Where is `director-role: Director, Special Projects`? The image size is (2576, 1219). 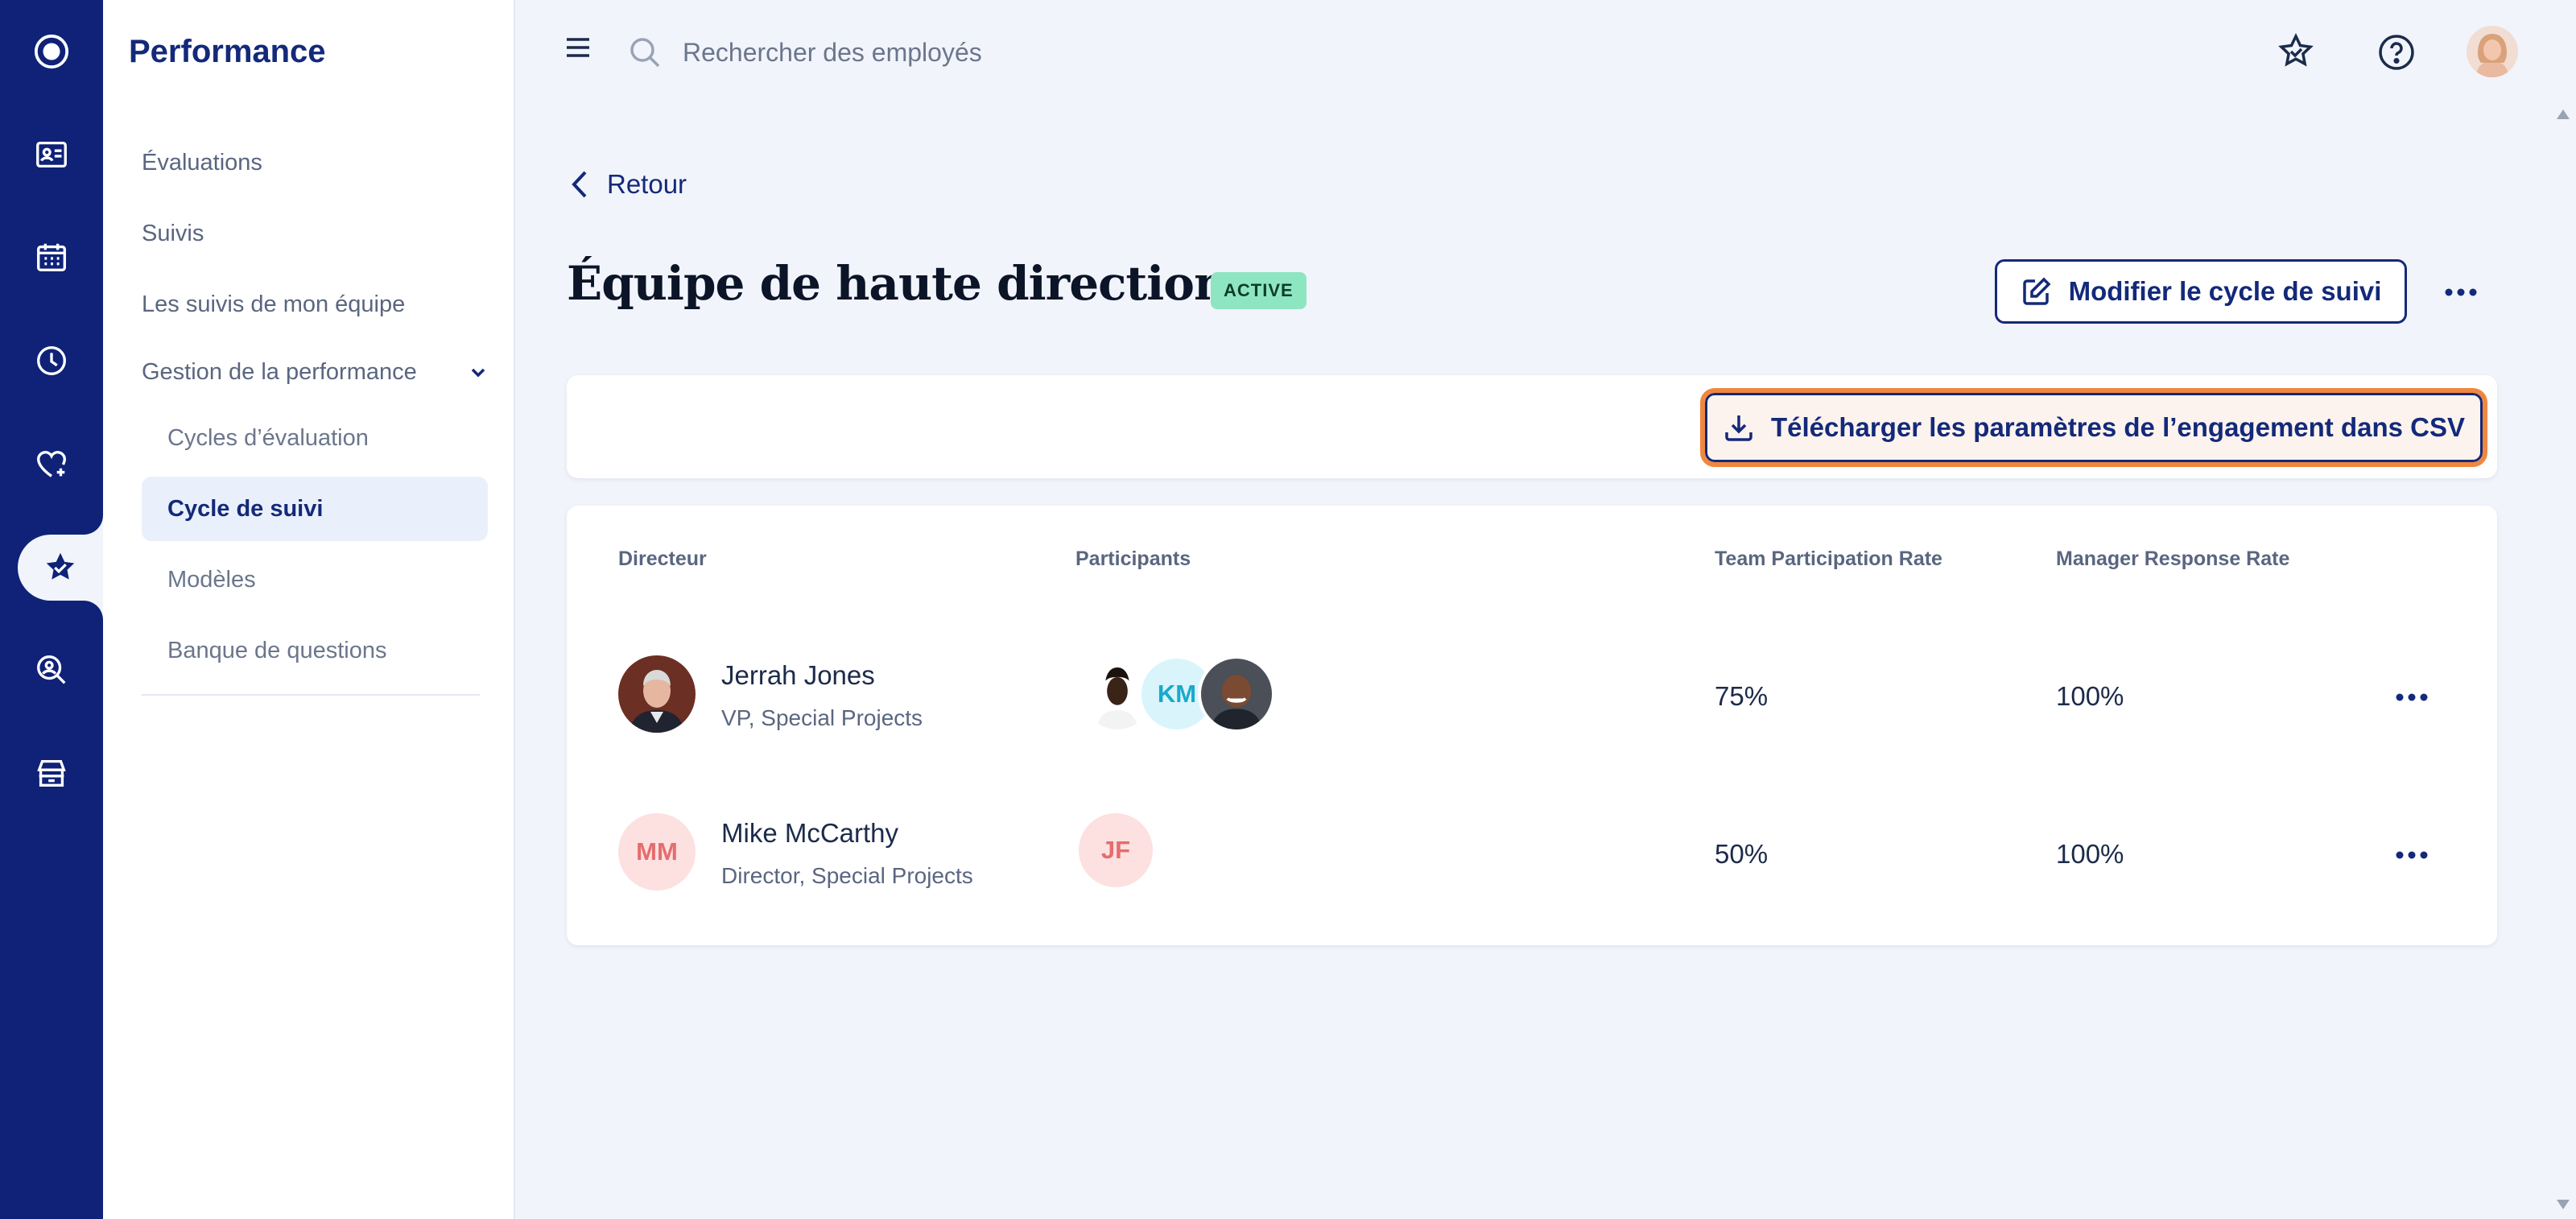
director-role: Director, Special Projects is located at coordinates (847, 875).